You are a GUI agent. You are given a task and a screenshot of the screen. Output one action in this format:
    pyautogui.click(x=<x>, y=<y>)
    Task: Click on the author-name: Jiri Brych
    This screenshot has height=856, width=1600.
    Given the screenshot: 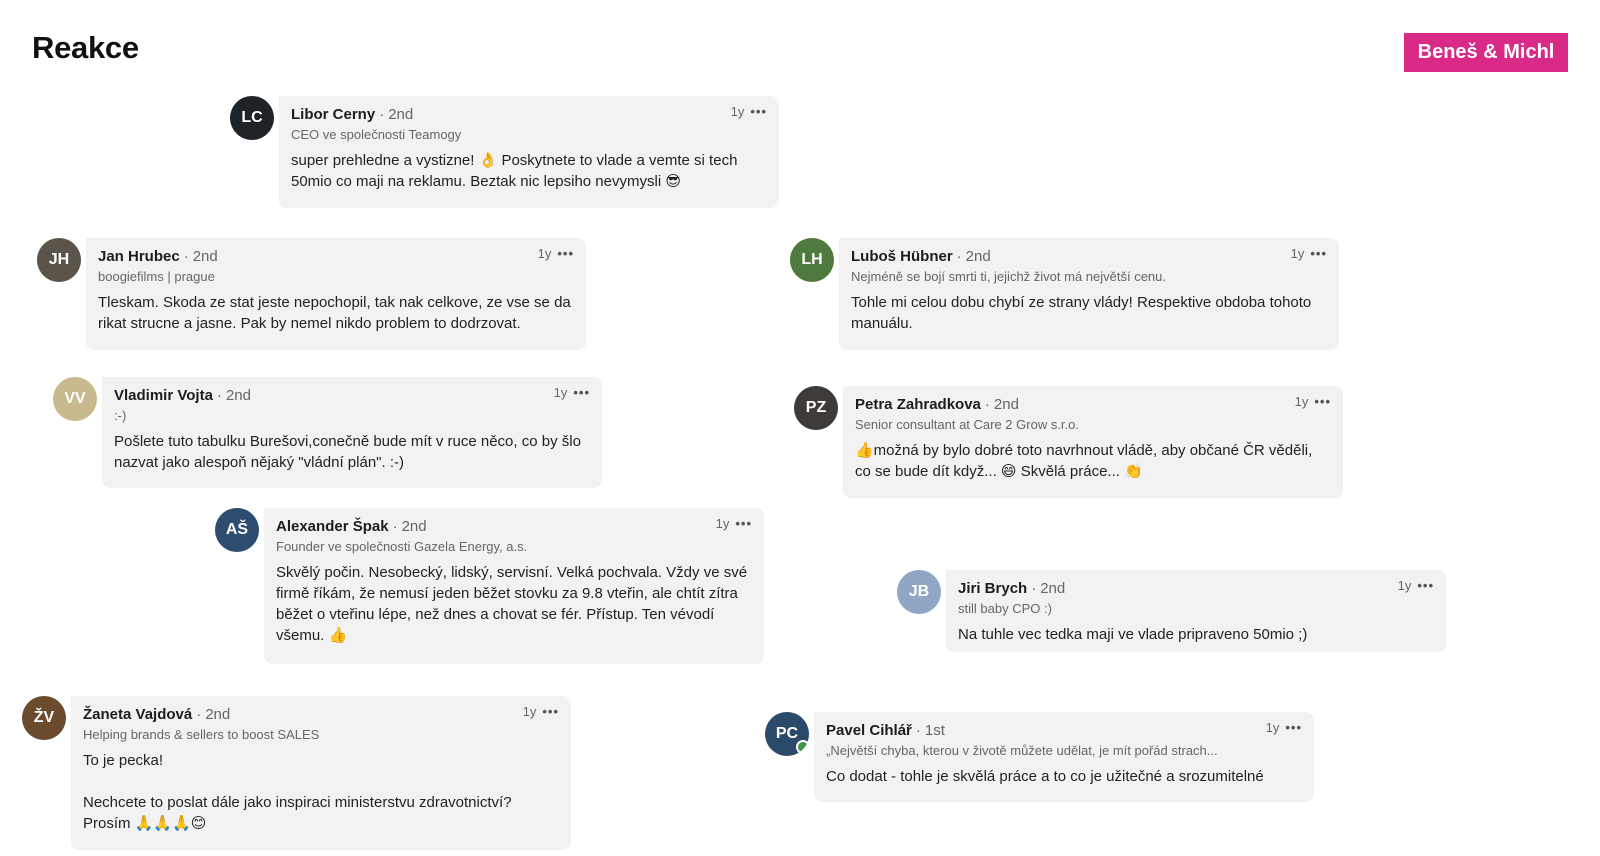 What is the action you would take?
    pyautogui.click(x=992, y=588)
    